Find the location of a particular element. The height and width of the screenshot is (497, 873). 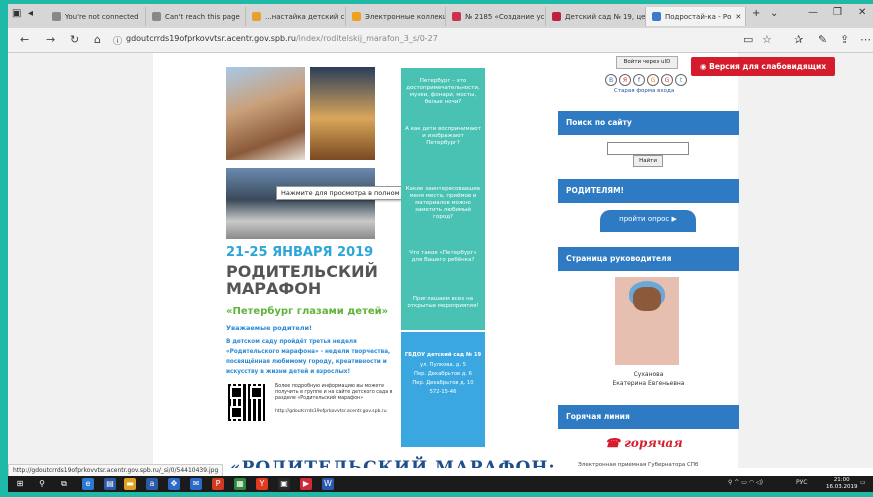

tab-actions-icon: ▣ is located at coordinates (16, 13).